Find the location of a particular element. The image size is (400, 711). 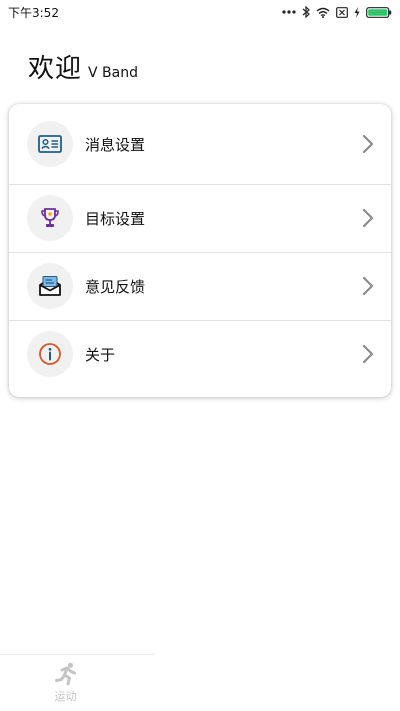

welcome-header: 欢迎 V Band is located at coordinates (83, 66).